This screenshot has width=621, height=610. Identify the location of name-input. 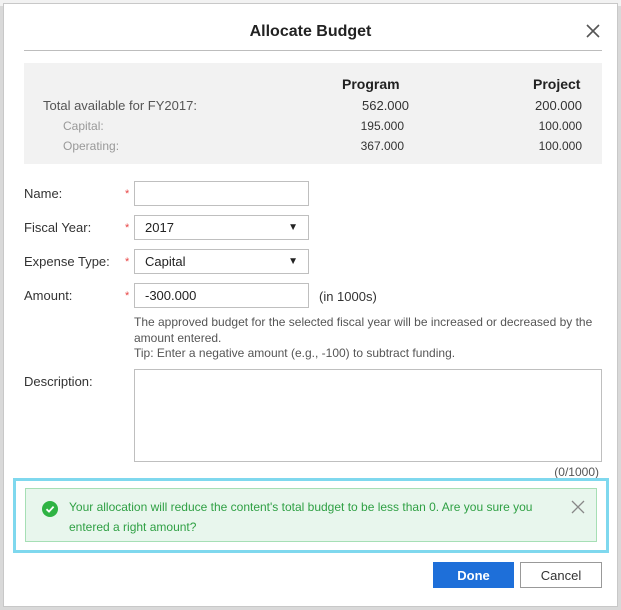
(221, 193).